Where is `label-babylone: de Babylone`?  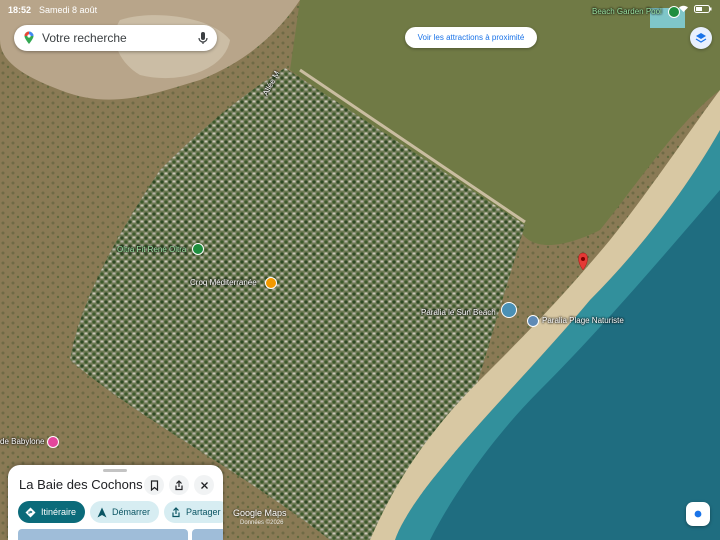
label-babylone: de Babylone is located at coordinates (22, 441).